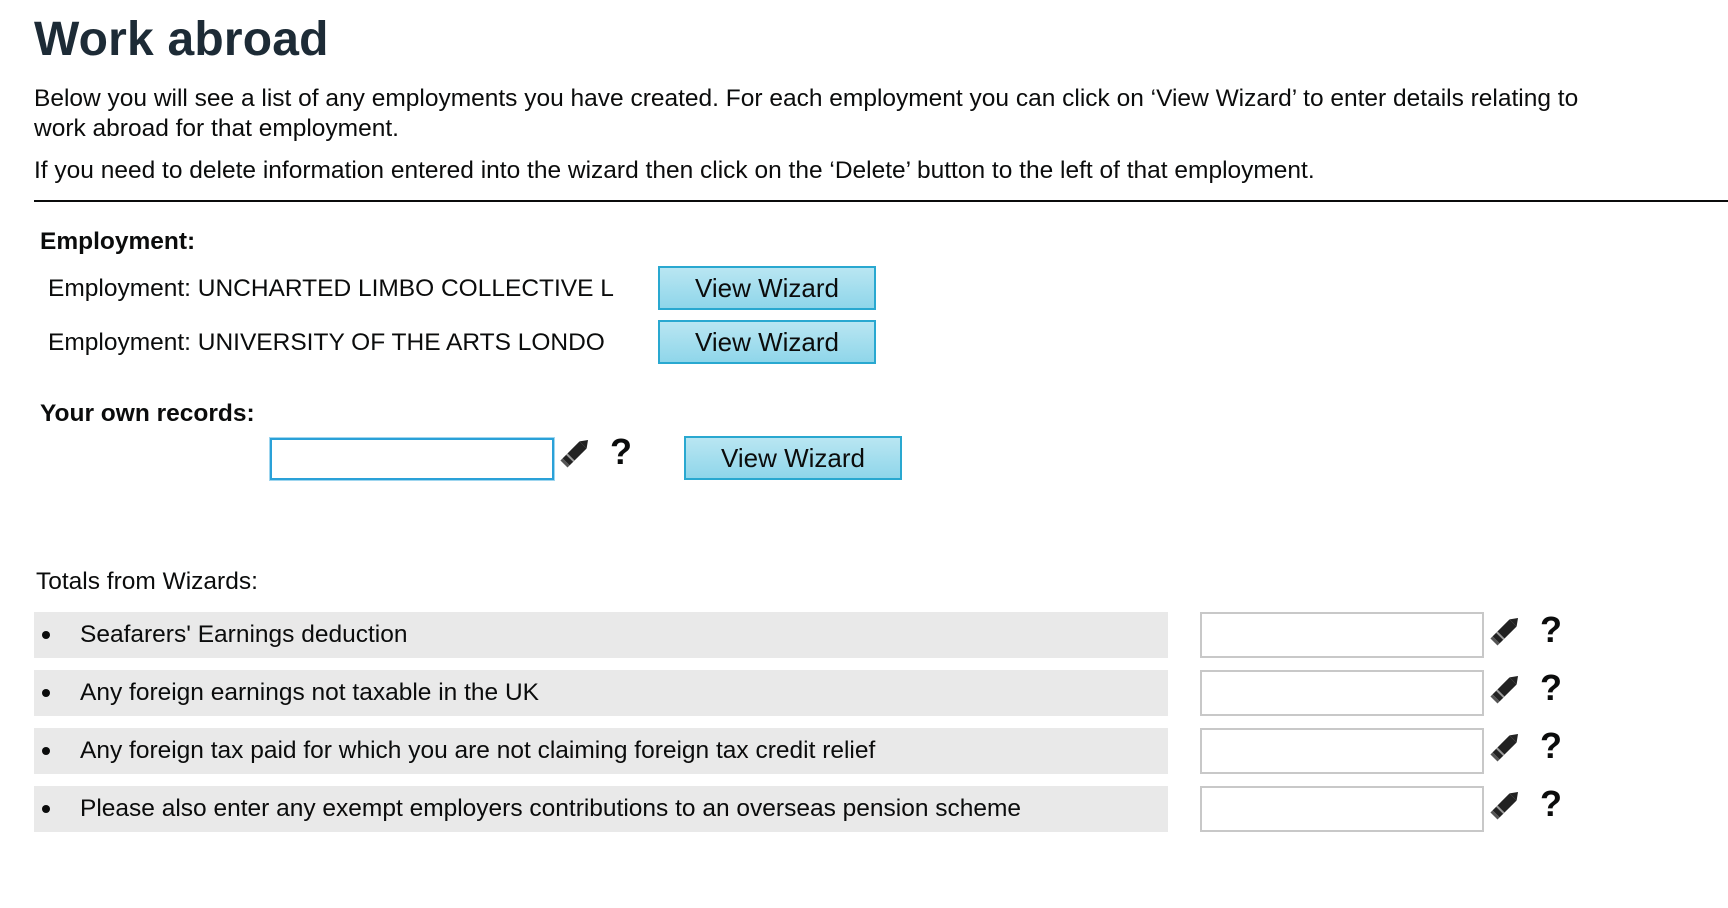 The height and width of the screenshot is (908, 1728). What do you see at coordinates (1342, 693) in the screenshot?
I see `foreign-earnings-input` at bounding box center [1342, 693].